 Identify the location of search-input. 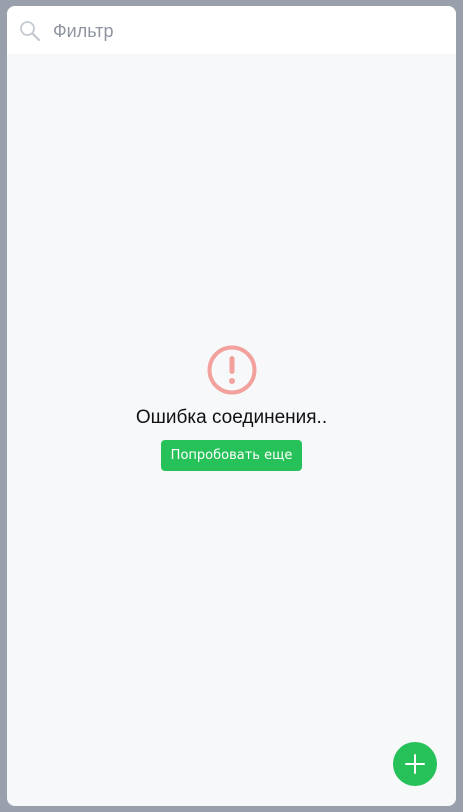
(248, 31).